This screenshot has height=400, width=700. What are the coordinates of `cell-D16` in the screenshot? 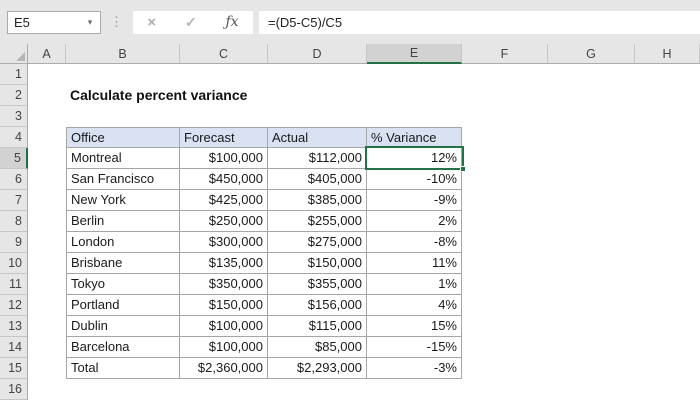 It's located at (317, 389).